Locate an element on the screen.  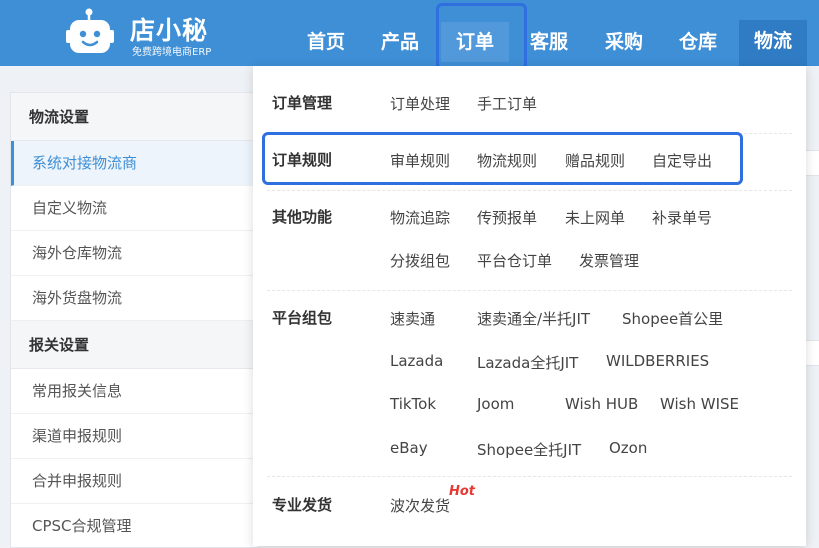
logo-title: 店小秘 is located at coordinates (169, 30).